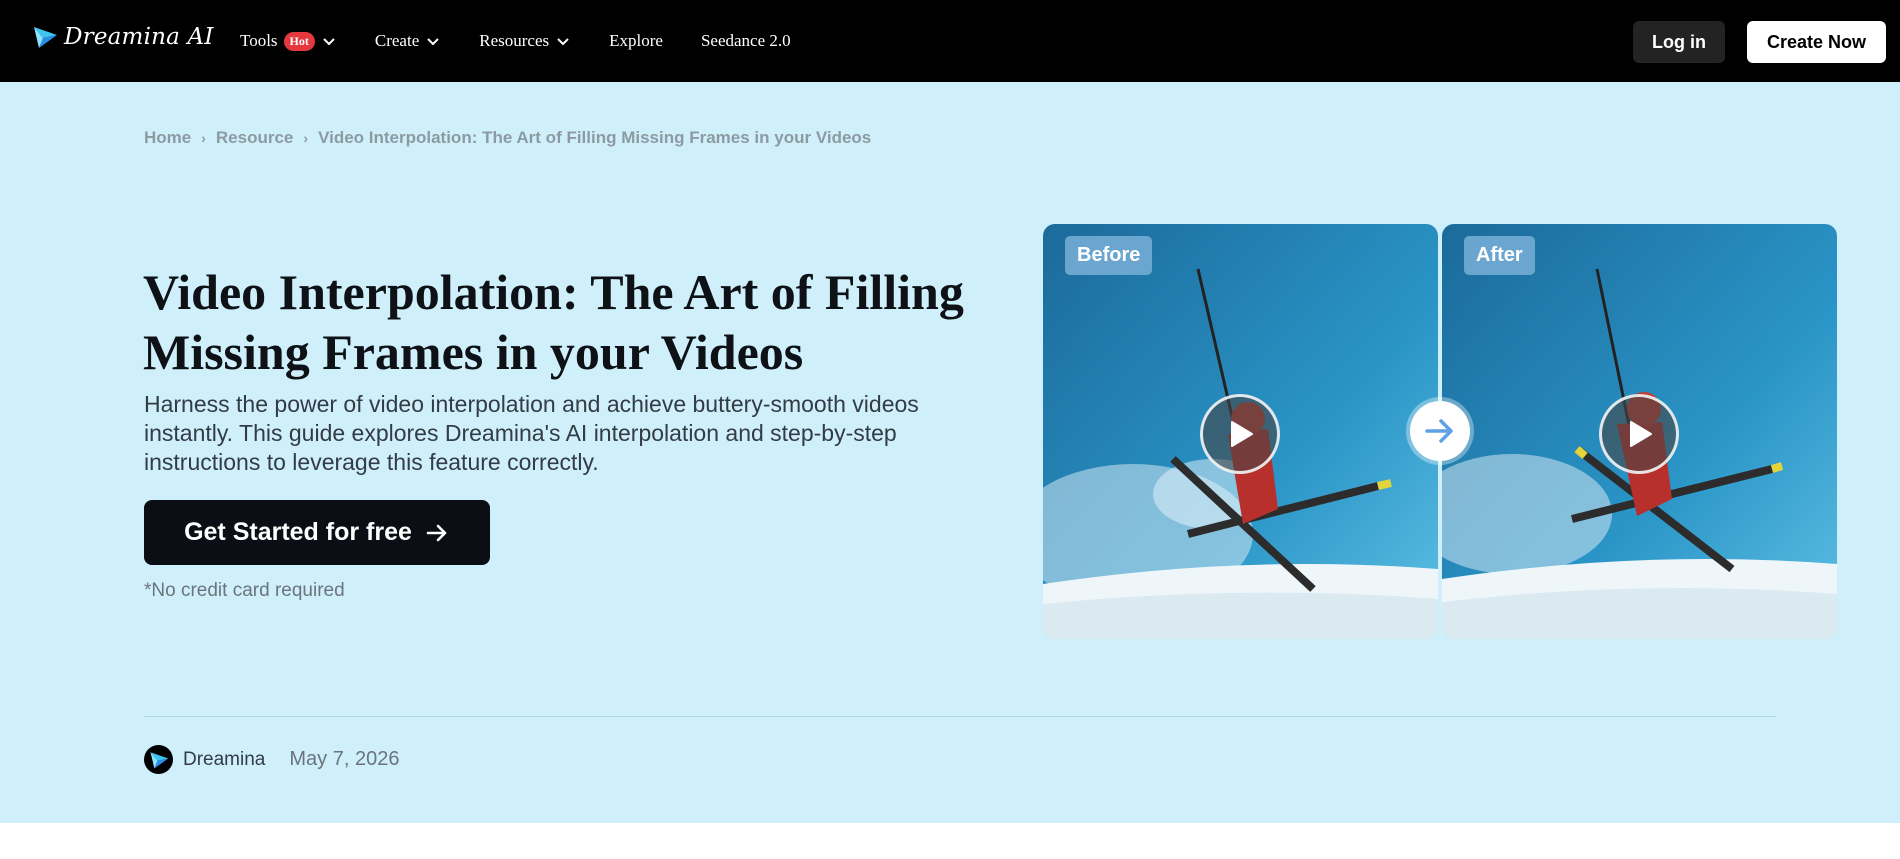  I want to click on nav-resources-label: Resources, so click(514, 40).